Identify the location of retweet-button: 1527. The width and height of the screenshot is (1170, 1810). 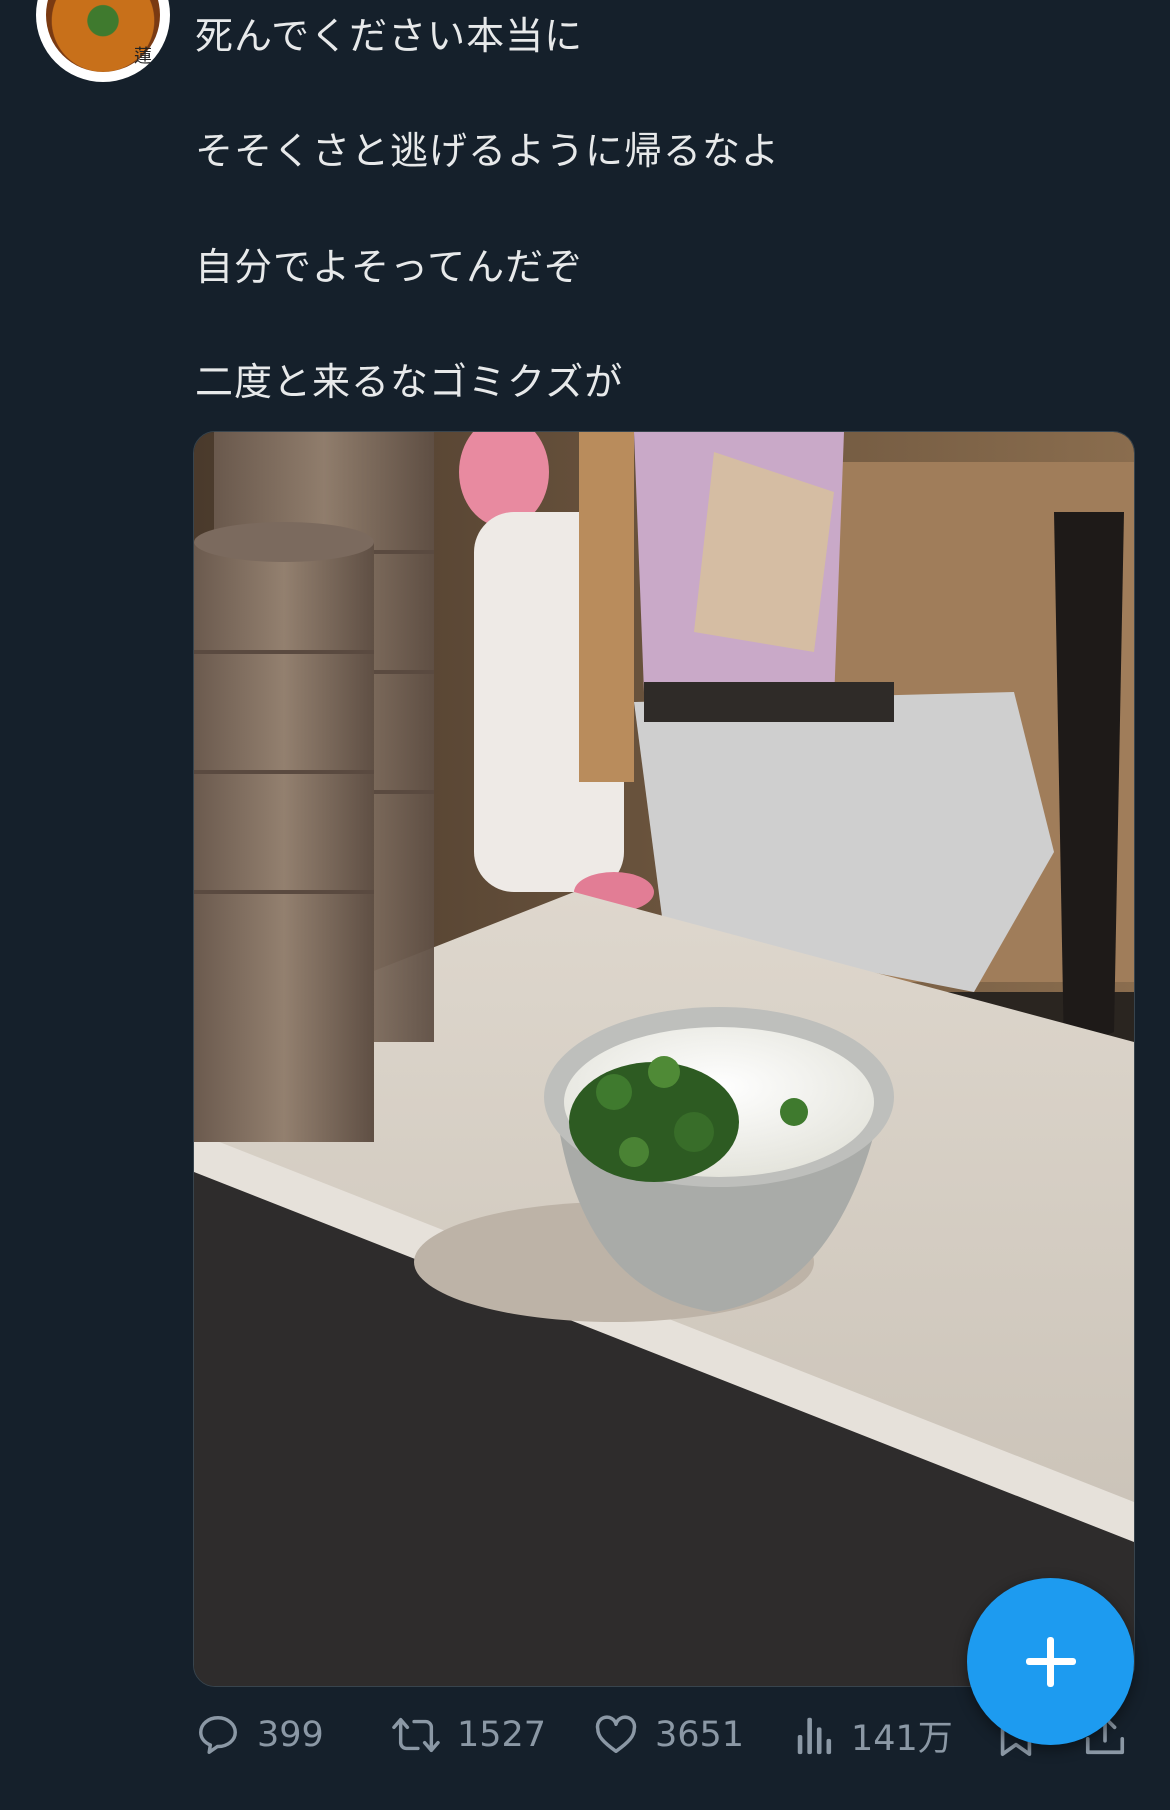
(468, 1735).